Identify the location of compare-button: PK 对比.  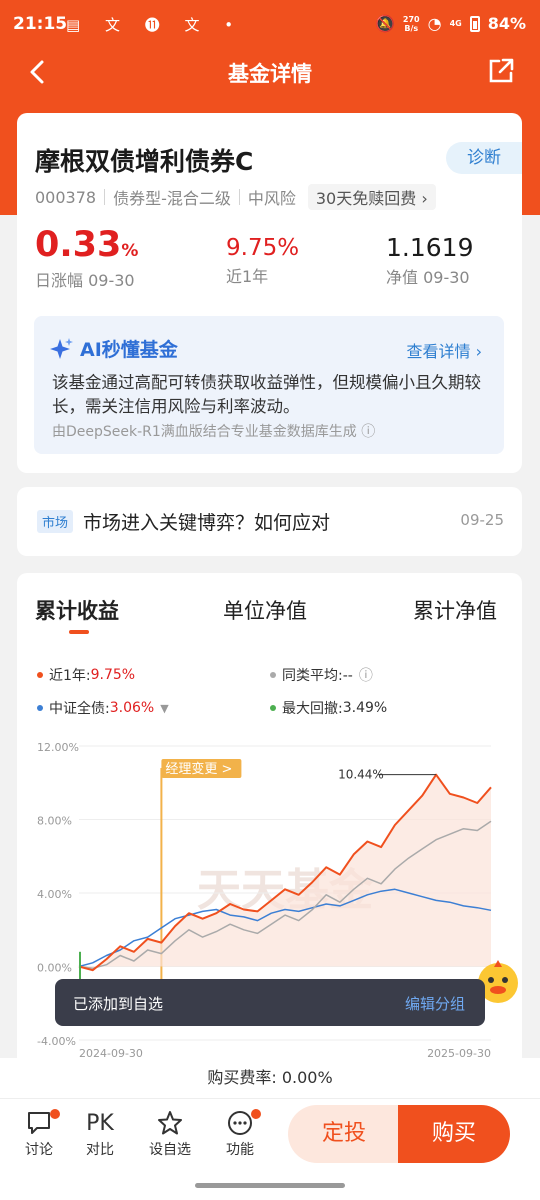
(100, 1133).